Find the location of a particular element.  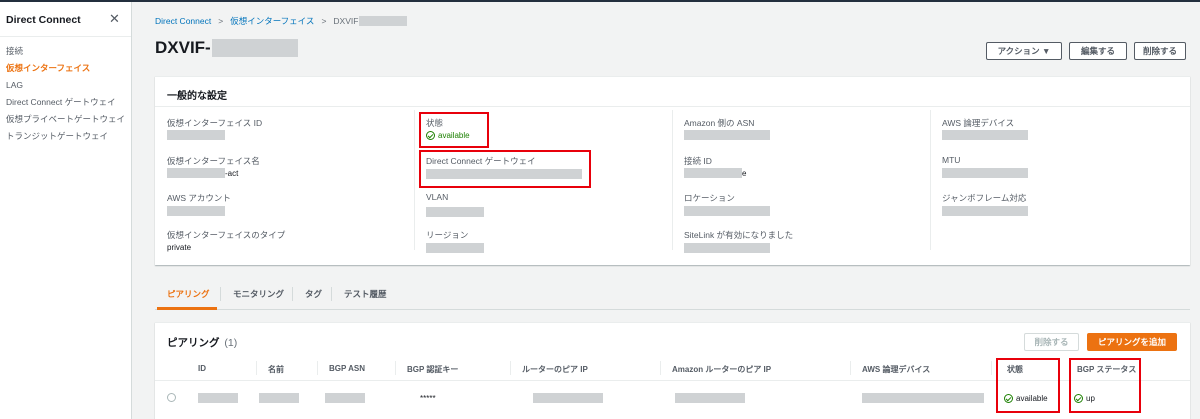

edit-button: 編集する is located at coordinates (1098, 51).